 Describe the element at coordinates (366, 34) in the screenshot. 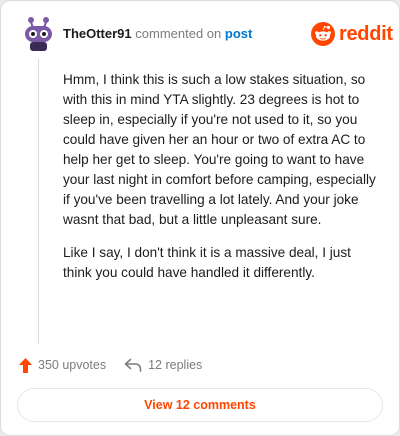

I see `reddit-wordmark: reddit` at that location.